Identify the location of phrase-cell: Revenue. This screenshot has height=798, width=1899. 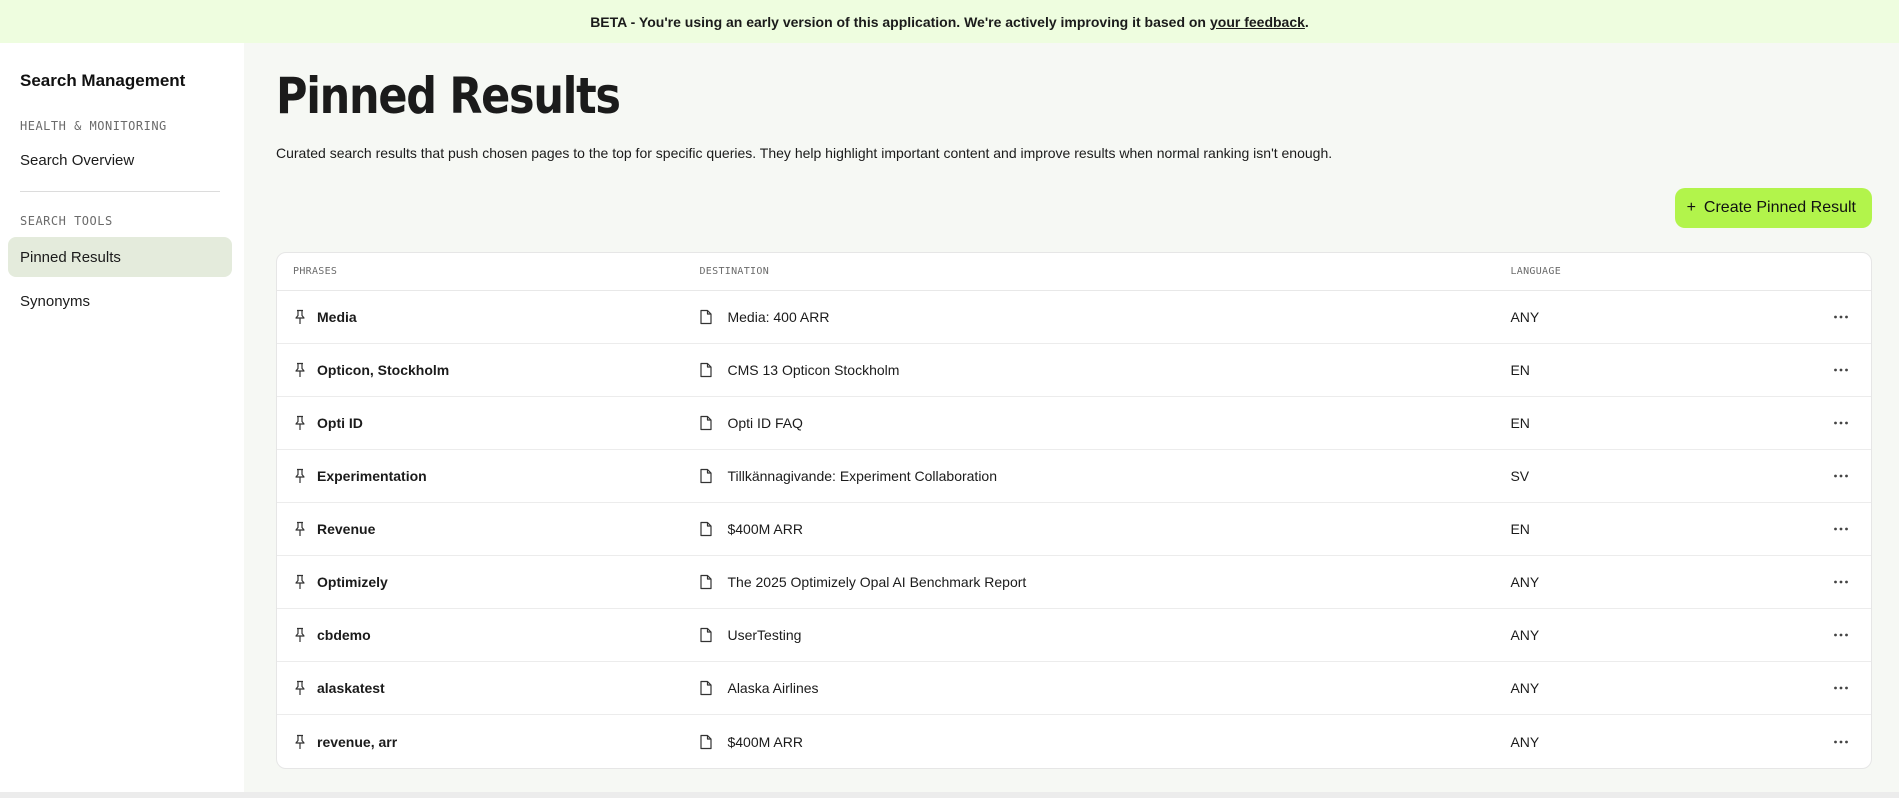
(488, 529).